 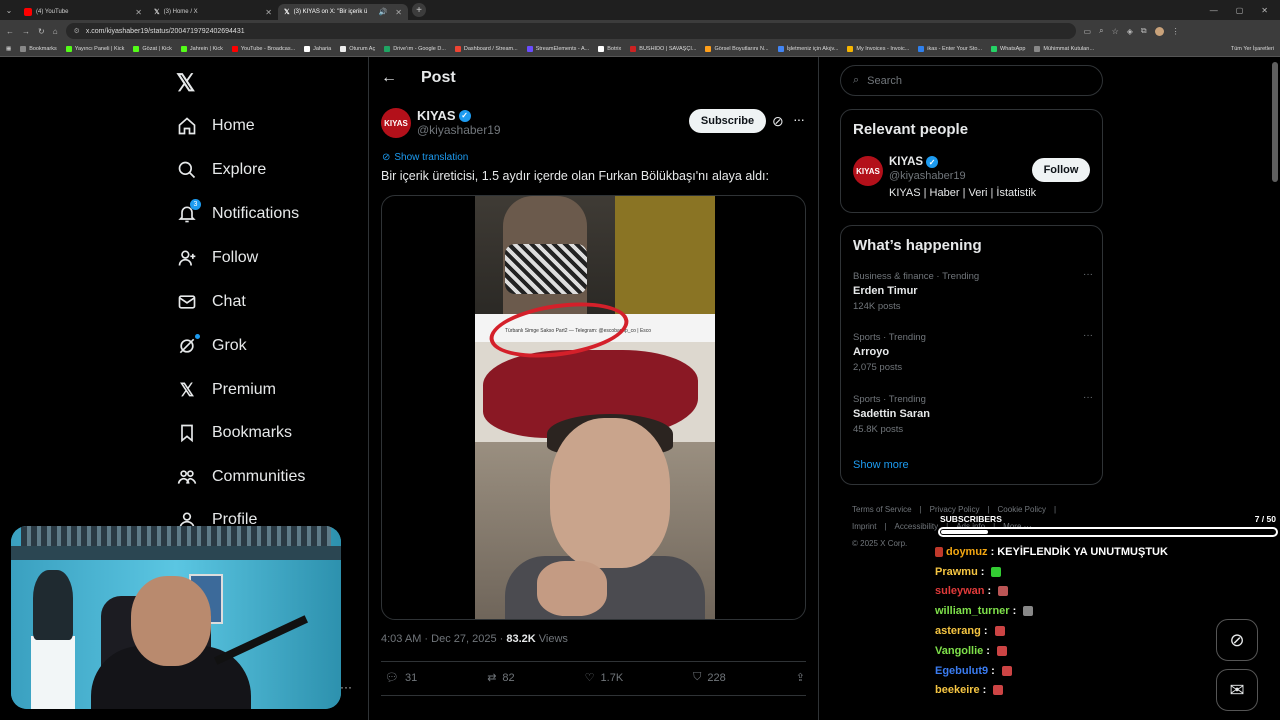 I want to click on share-button: ⇪, so click(x=800, y=677).